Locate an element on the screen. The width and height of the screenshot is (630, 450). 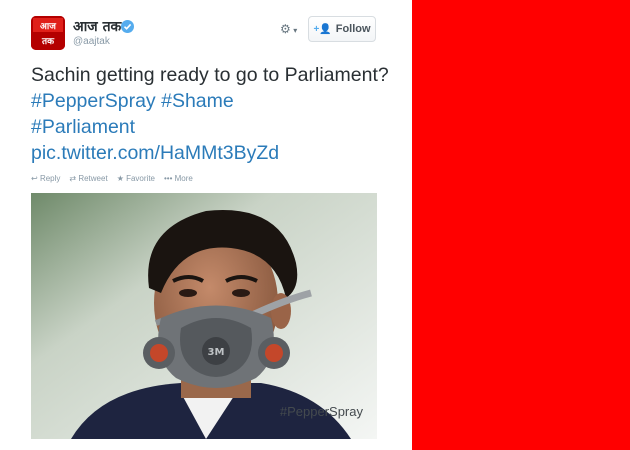
add-user-icon: +👤 is located at coordinates (322, 29).